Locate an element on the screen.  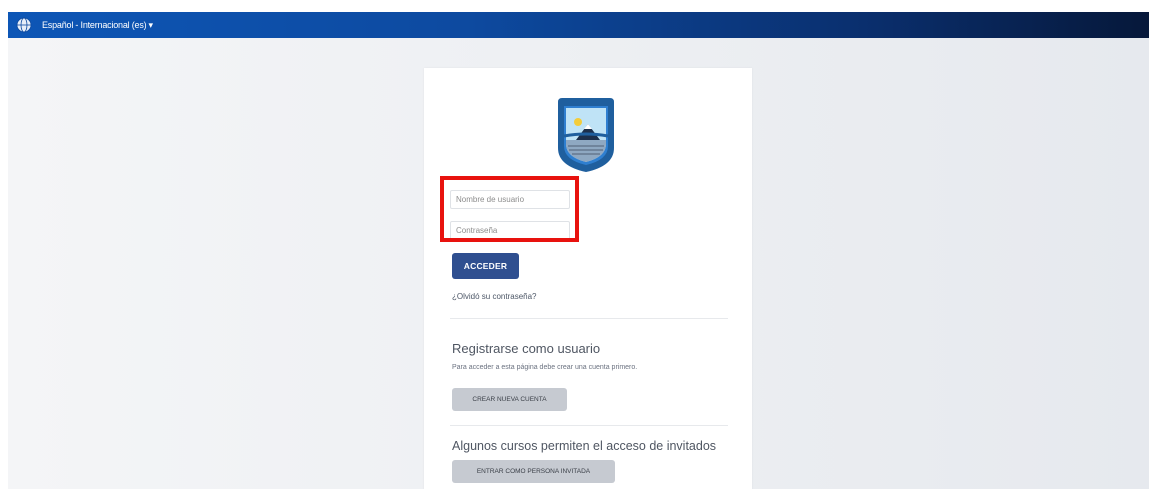
top-navbar: Español - Internacional (es) ▾ is located at coordinates (578, 25).